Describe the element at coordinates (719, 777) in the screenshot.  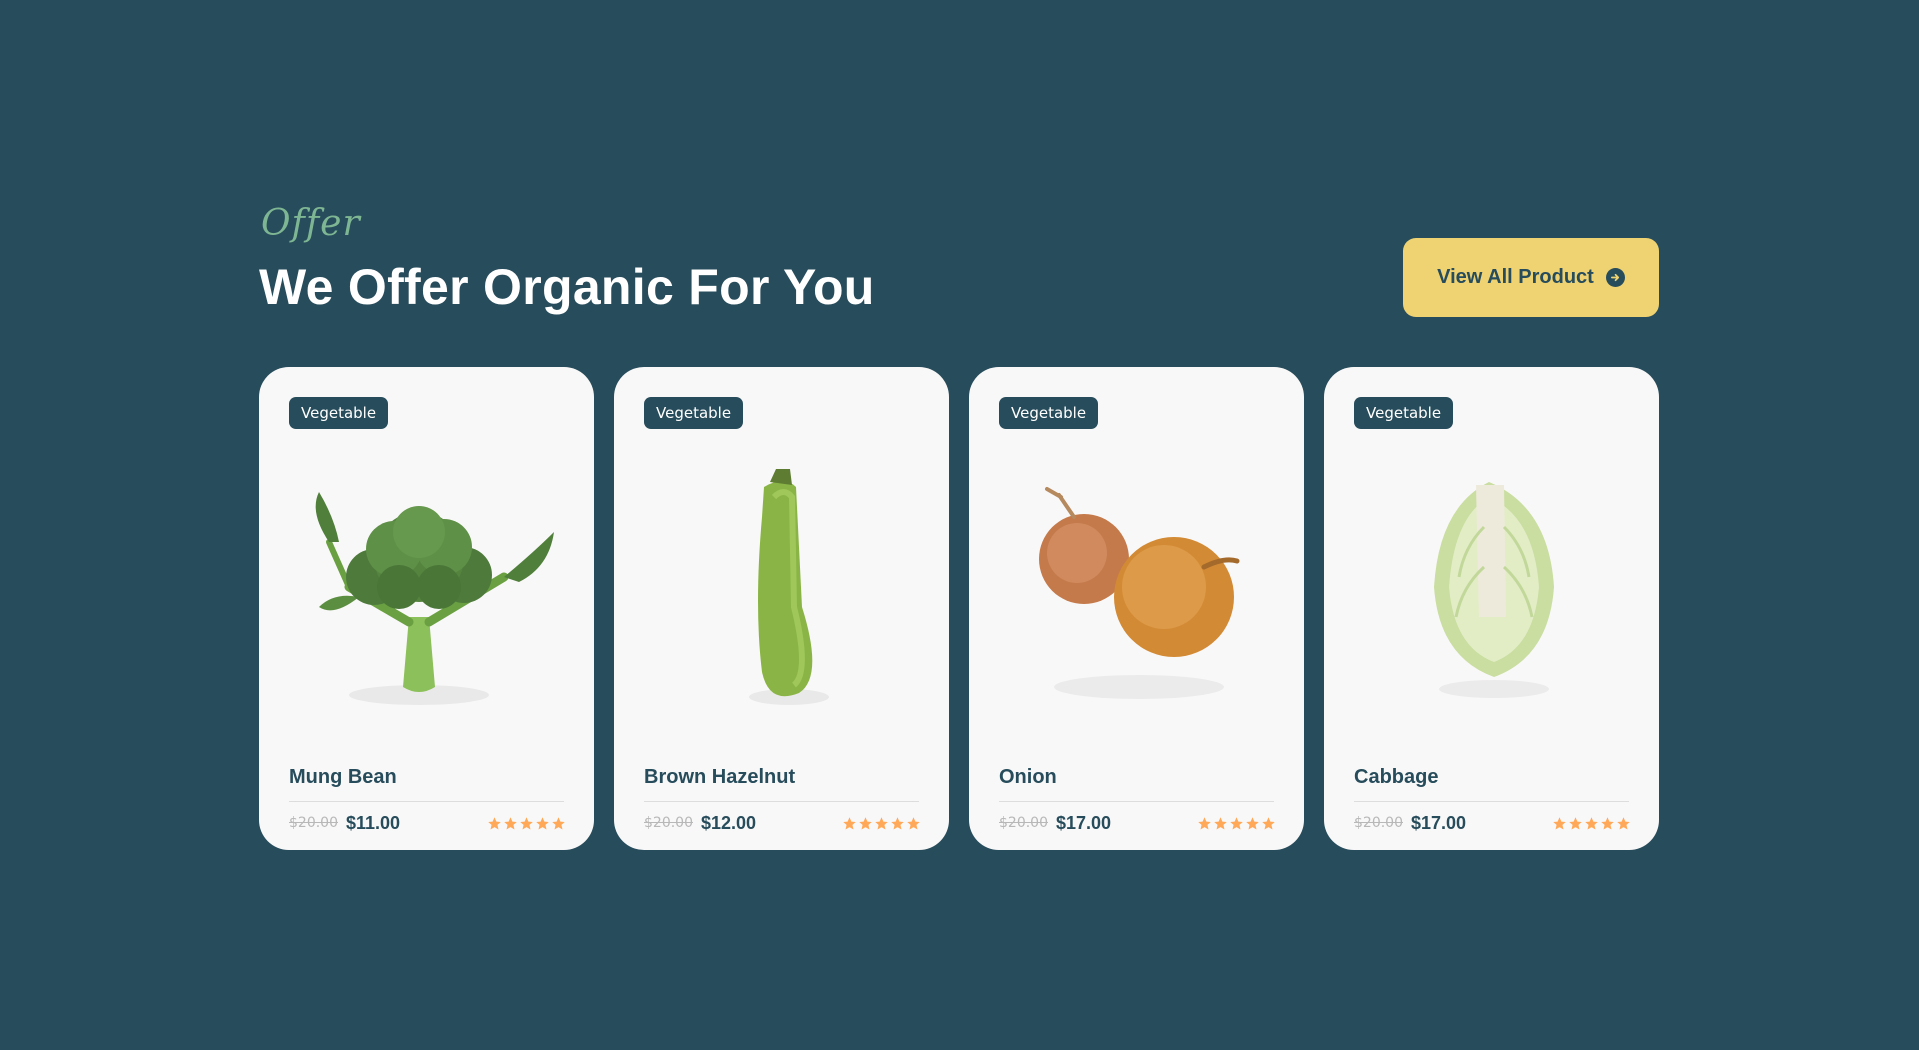
I see `product-name: Brown Hazelnut` at that location.